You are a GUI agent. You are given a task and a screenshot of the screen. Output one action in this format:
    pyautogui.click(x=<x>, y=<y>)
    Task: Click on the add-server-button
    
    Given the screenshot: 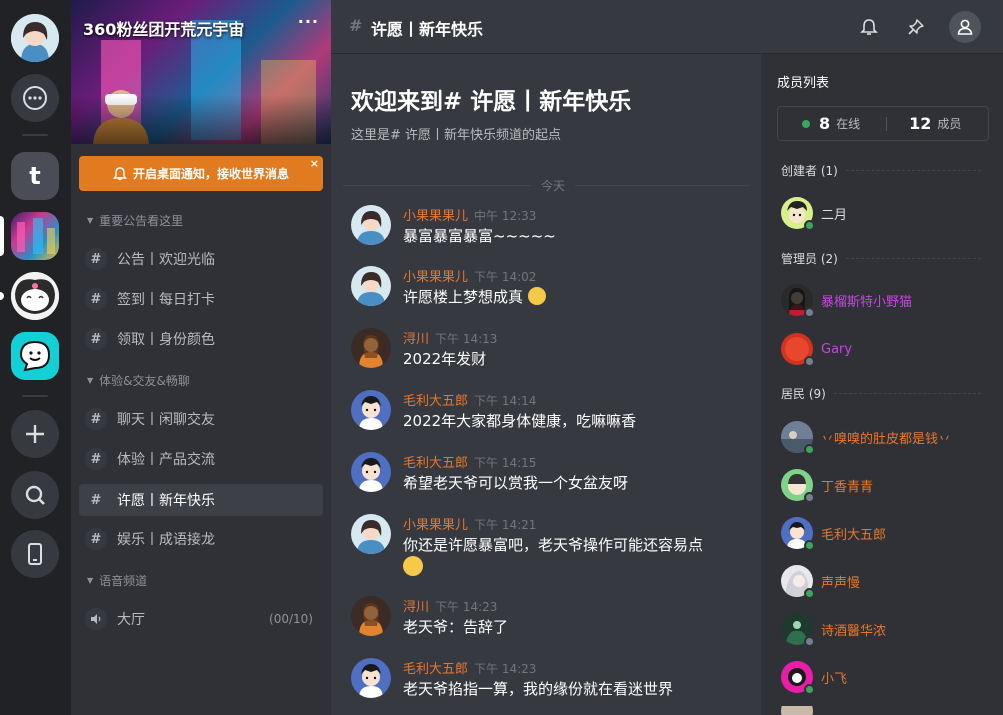 What is the action you would take?
    pyautogui.click(x=35, y=434)
    